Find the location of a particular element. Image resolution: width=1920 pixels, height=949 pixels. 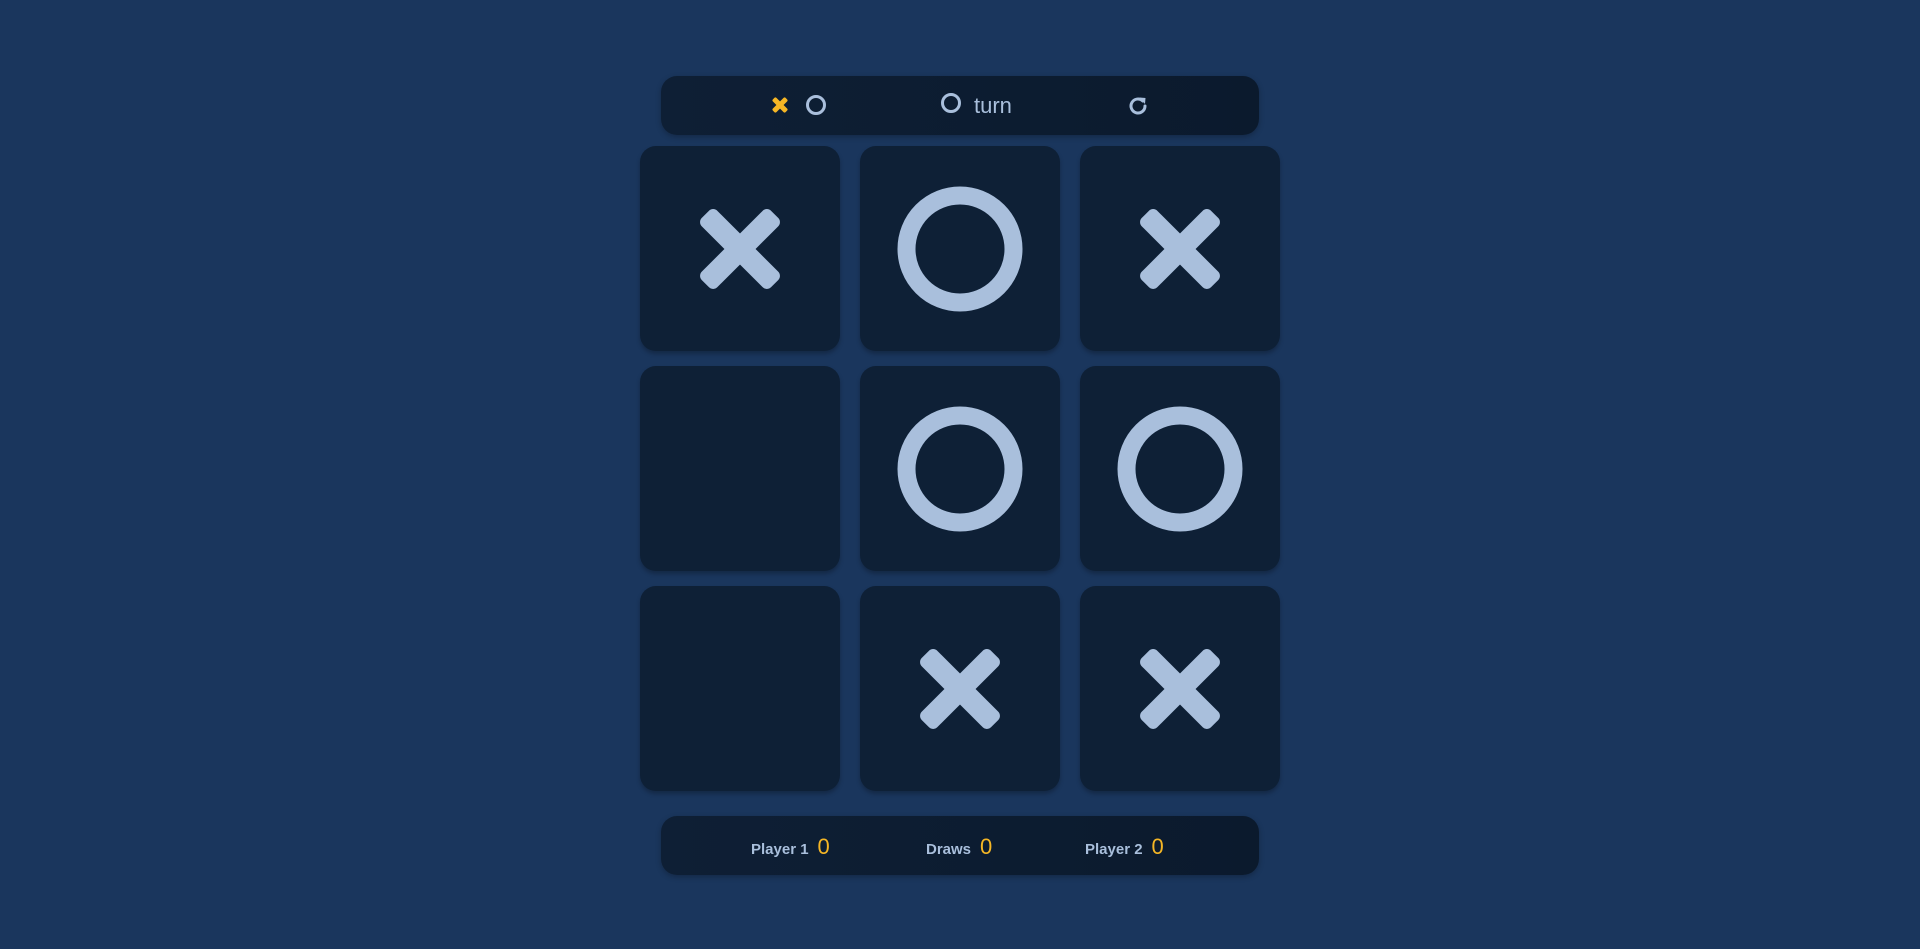

player-marks is located at coordinates (799, 107).